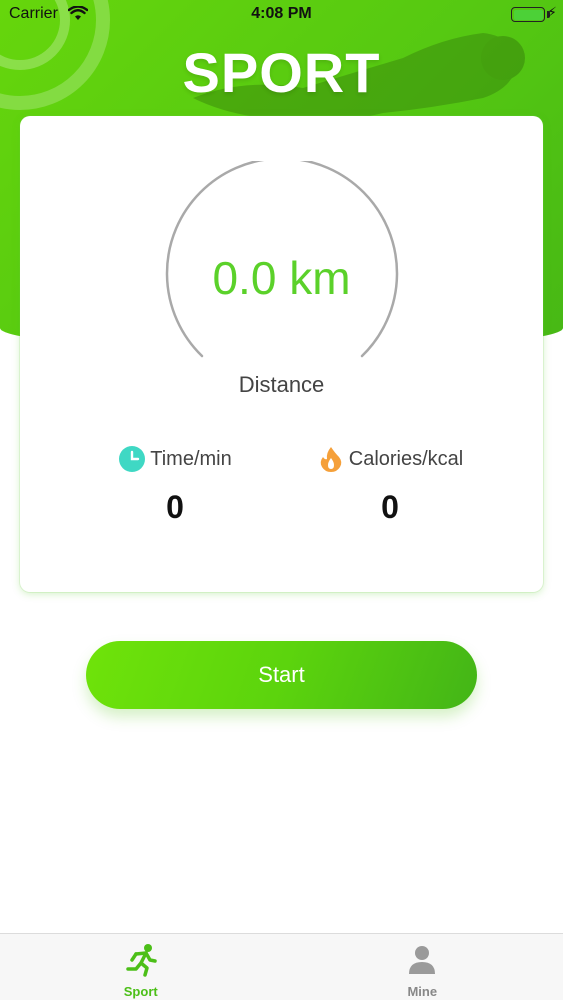 This screenshot has height=1000, width=563. I want to click on time-label: Time/min, so click(191, 458).